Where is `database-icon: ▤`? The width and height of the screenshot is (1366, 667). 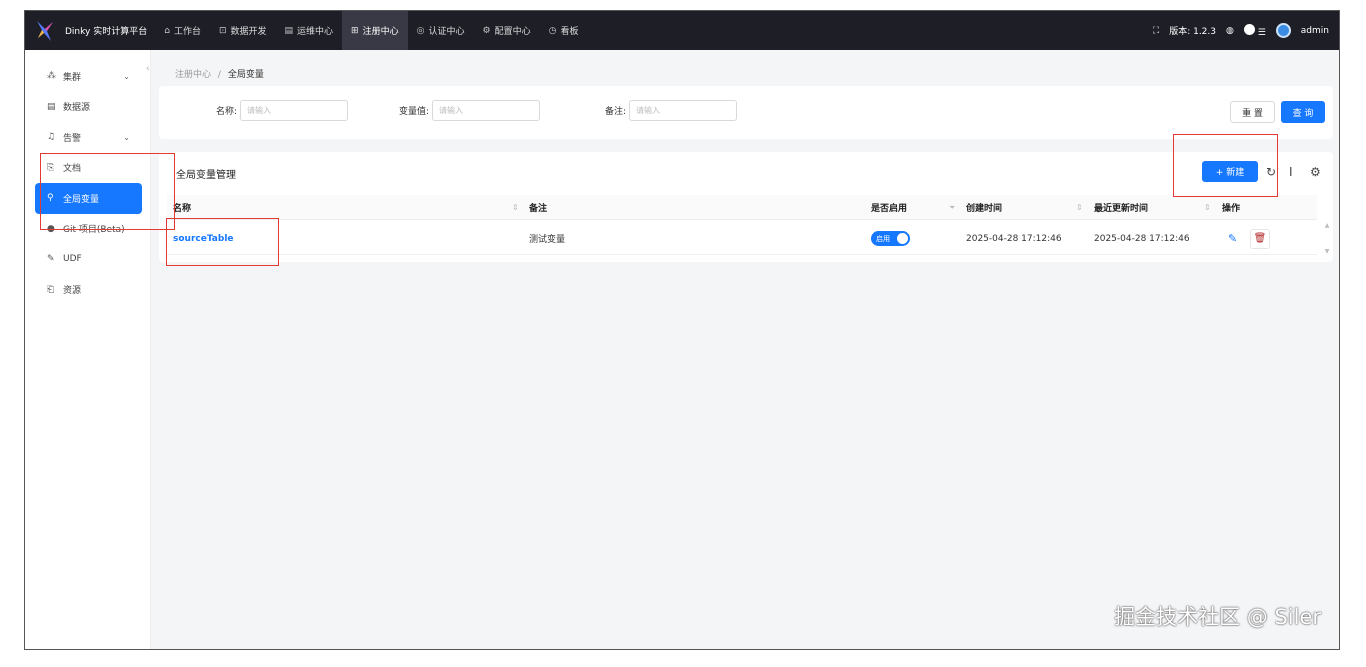
database-icon: ▤ is located at coordinates (51, 106).